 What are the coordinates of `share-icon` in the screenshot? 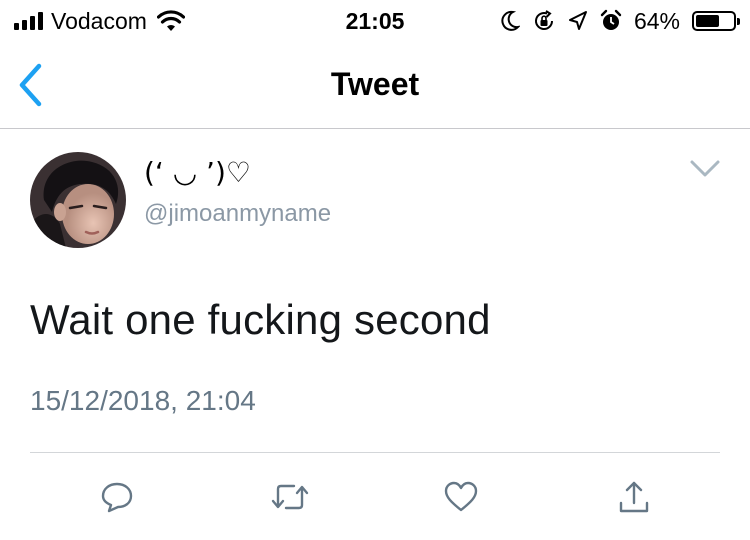 It's located at (634, 497).